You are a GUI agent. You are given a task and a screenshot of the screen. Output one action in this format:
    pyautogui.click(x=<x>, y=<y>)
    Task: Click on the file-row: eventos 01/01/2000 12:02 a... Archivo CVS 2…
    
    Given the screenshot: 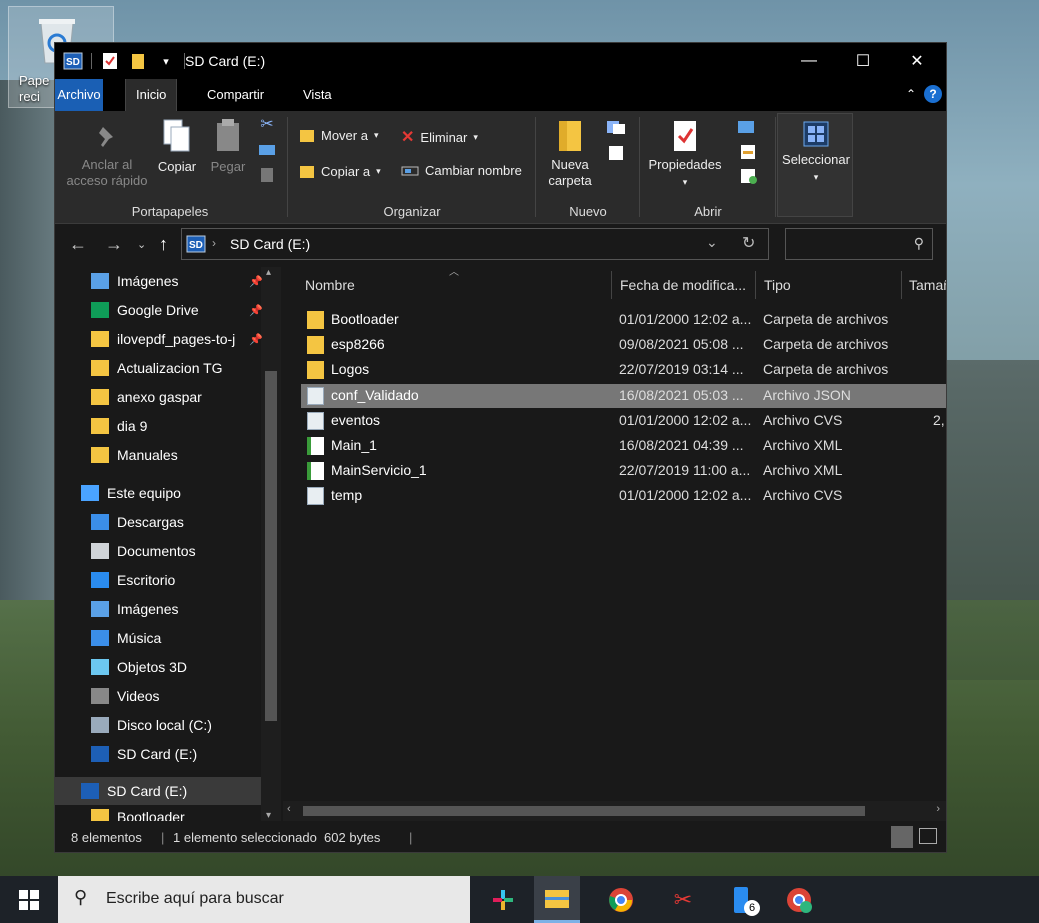 What is the action you would take?
    pyautogui.click(x=623, y=421)
    